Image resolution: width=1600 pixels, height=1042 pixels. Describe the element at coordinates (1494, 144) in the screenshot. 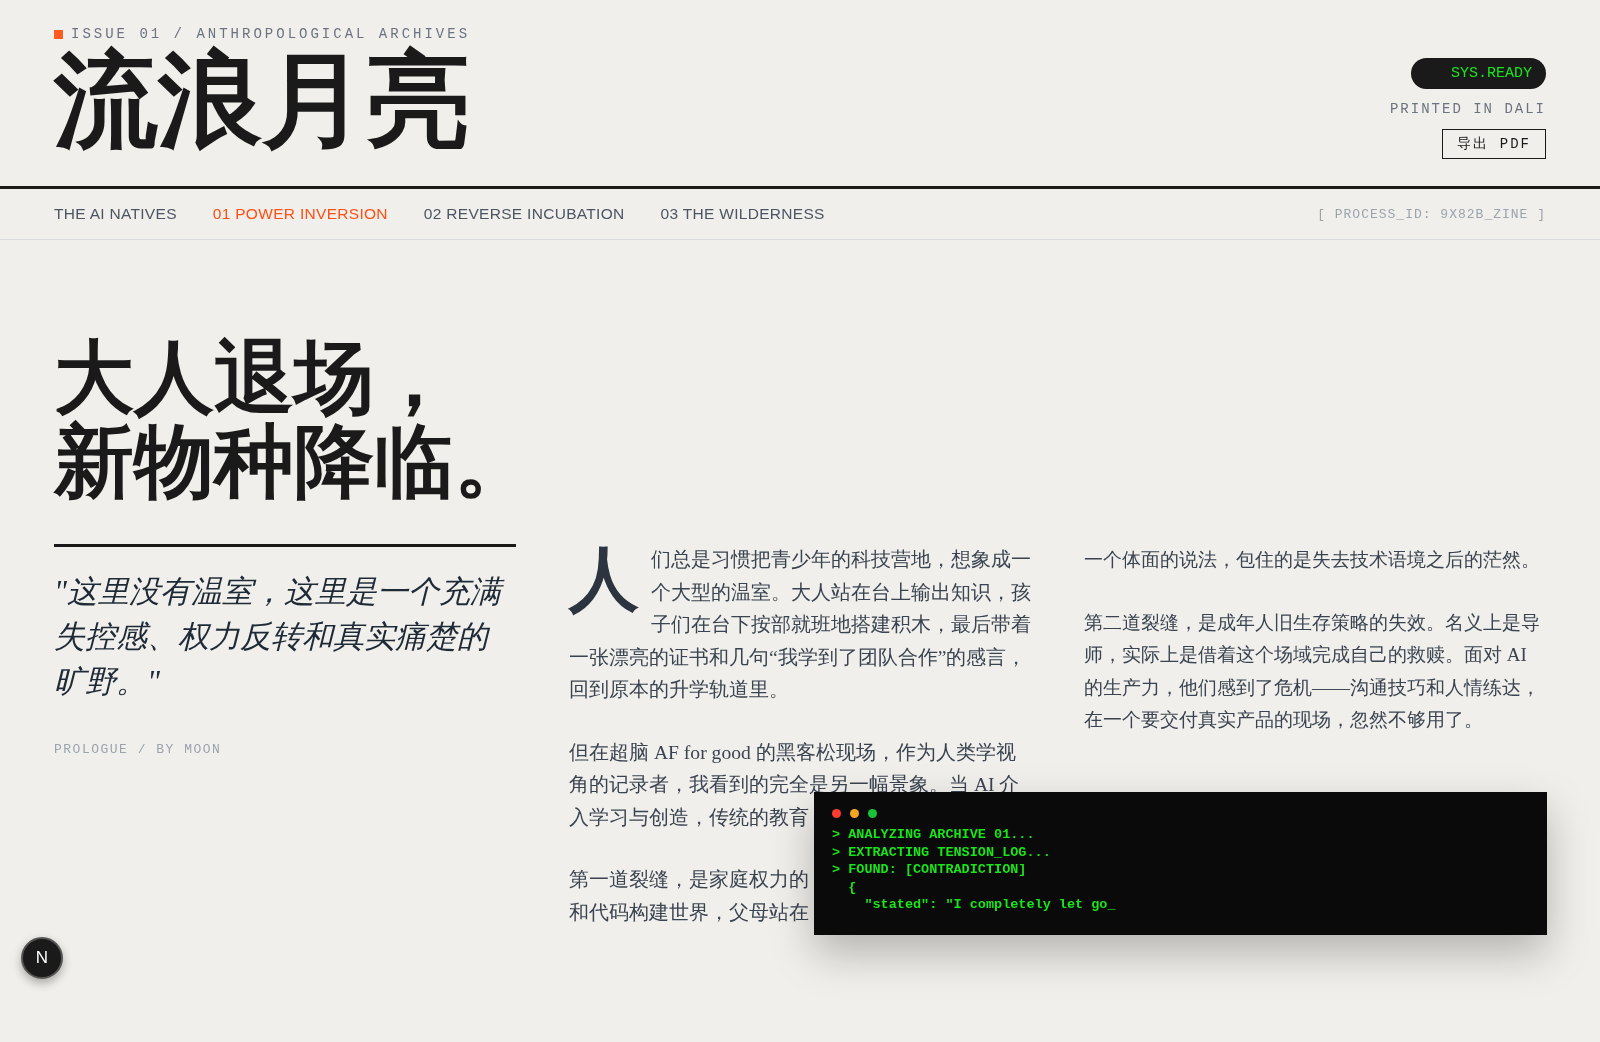

I see `export-pdf-button: 导出 PDF` at that location.